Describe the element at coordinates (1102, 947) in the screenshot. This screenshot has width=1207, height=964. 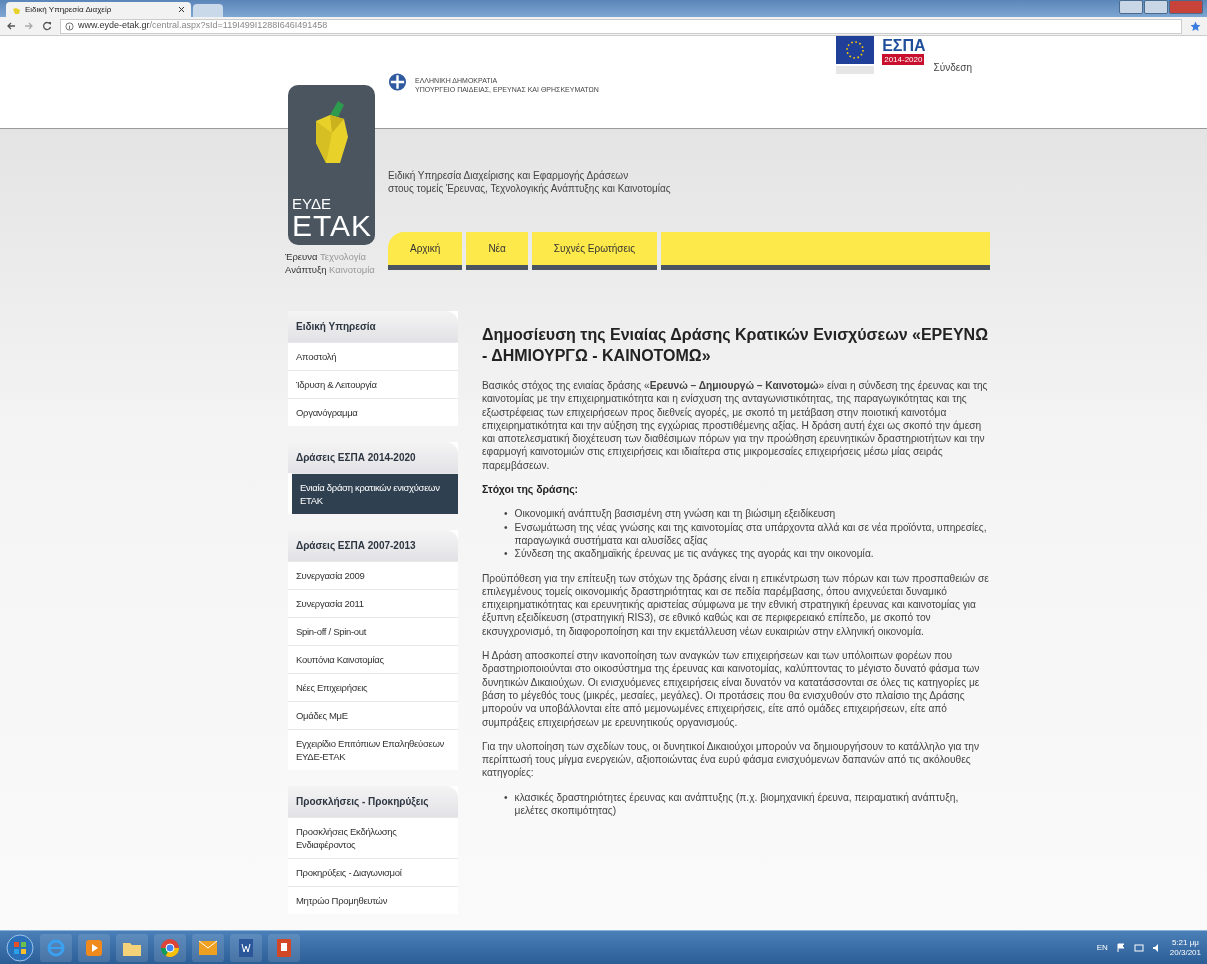
I see `language-indicator: EN` at that location.